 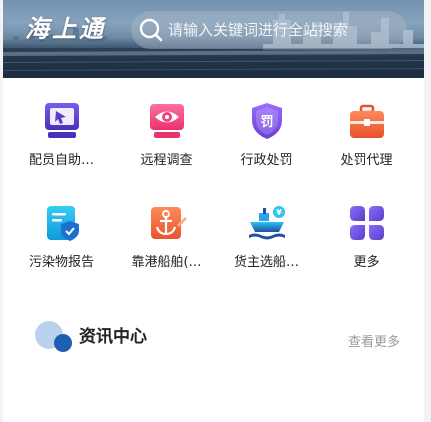 I want to click on crew-self-service-icon, so click(x=62, y=120).